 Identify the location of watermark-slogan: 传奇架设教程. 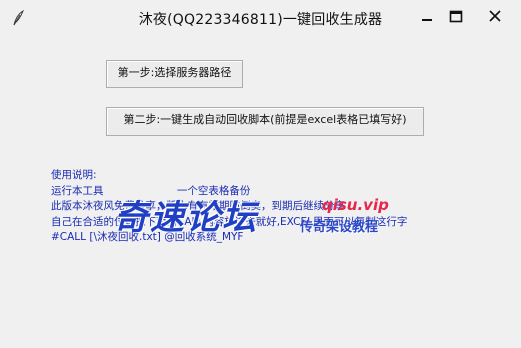
(339, 227).